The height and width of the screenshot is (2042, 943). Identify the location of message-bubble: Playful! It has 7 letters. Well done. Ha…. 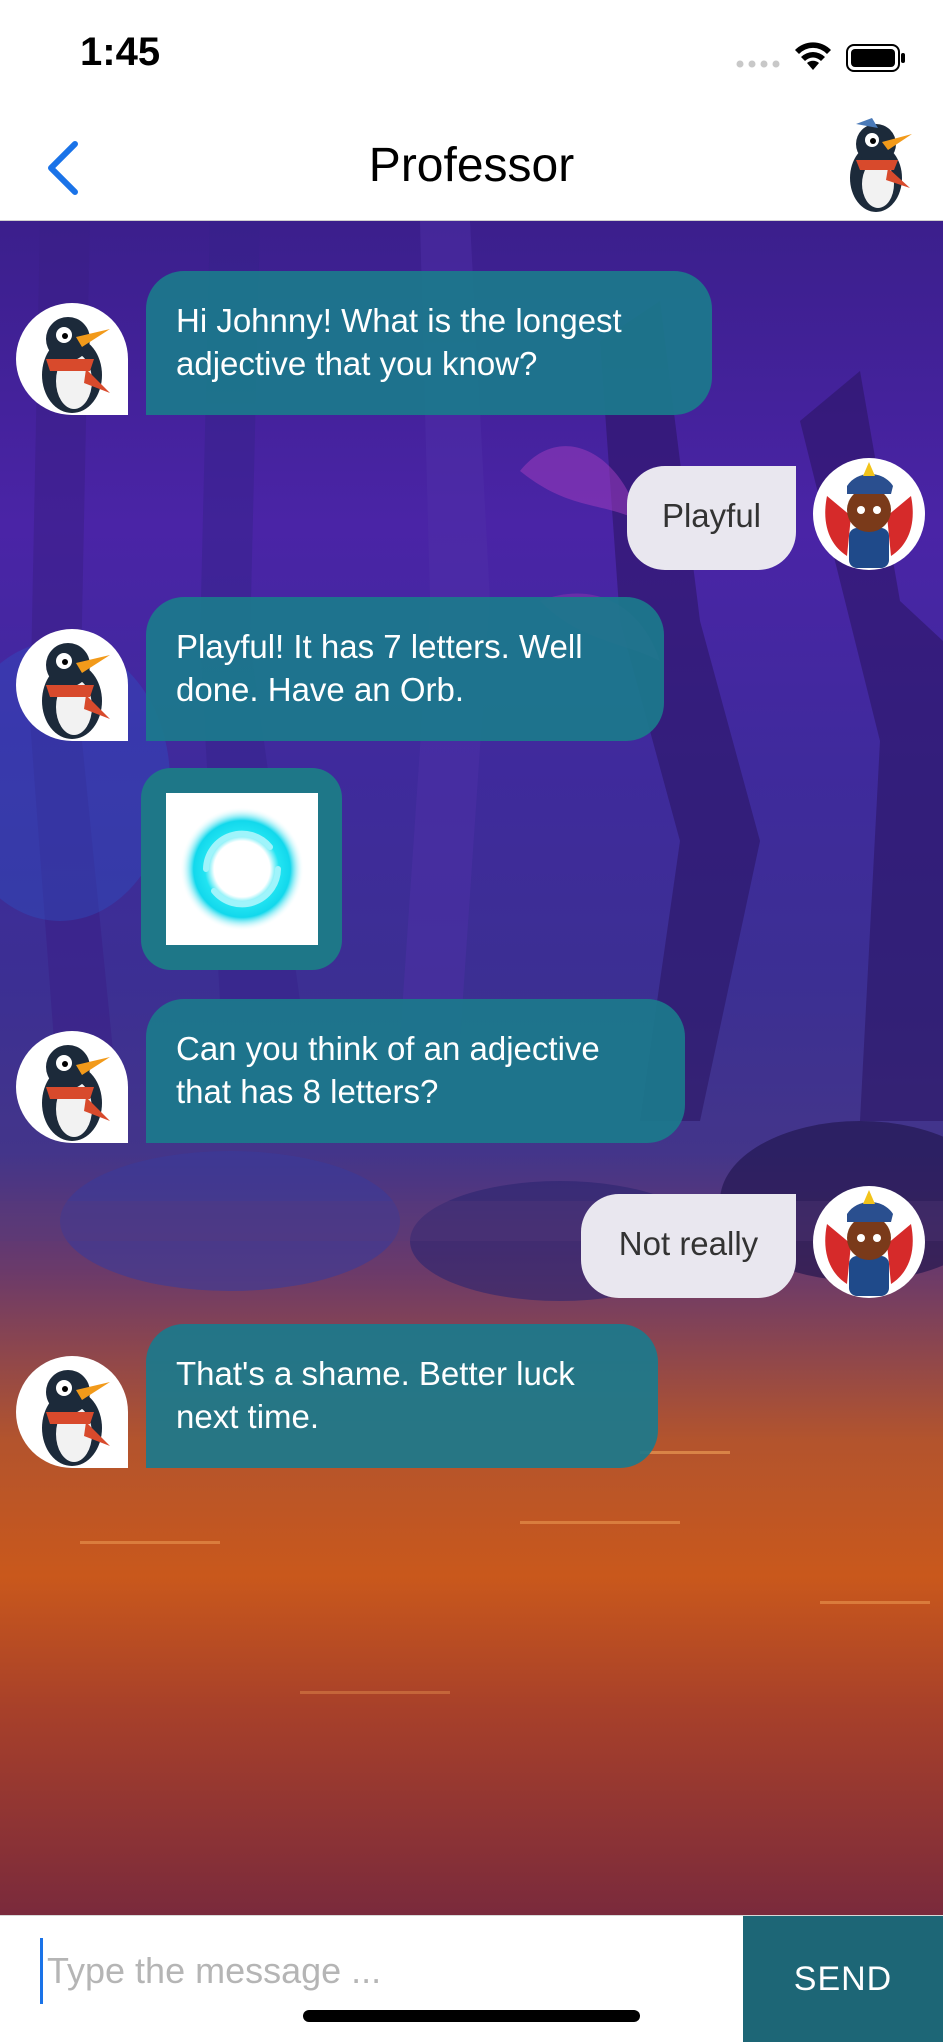
(405, 669).